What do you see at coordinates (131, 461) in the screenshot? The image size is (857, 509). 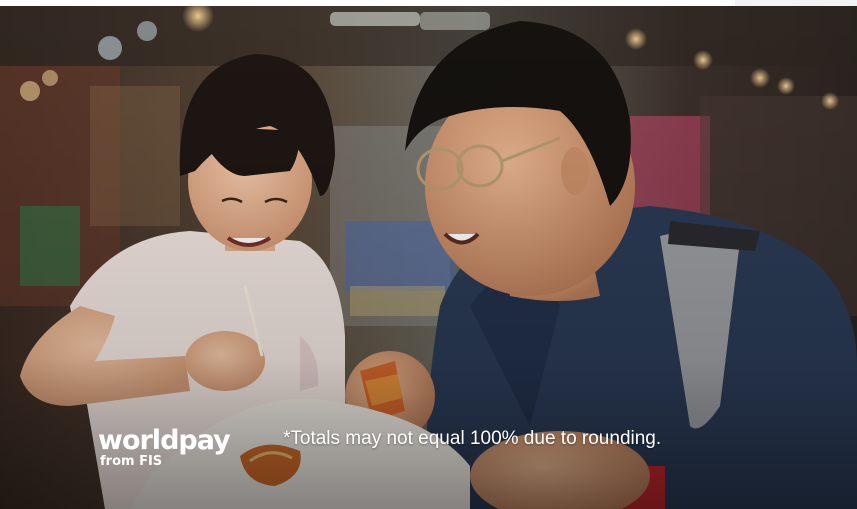 I see `brand-sub: from FIS` at bounding box center [131, 461].